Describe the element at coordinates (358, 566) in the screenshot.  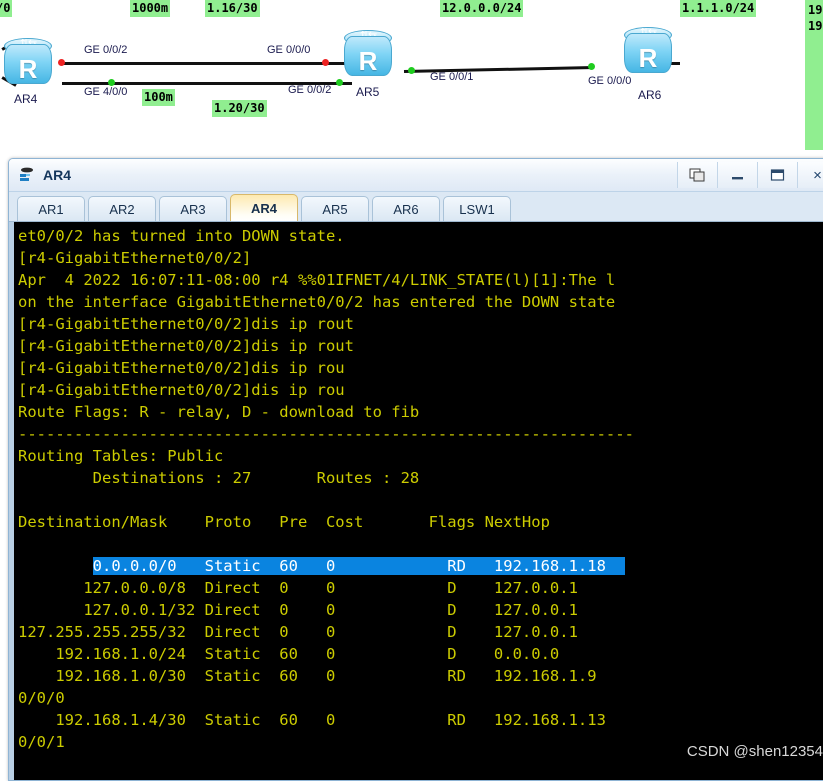
I see `selected-route-row: 0.0.0.0/0 Static 60 0 RD 192.168.1.18` at that location.